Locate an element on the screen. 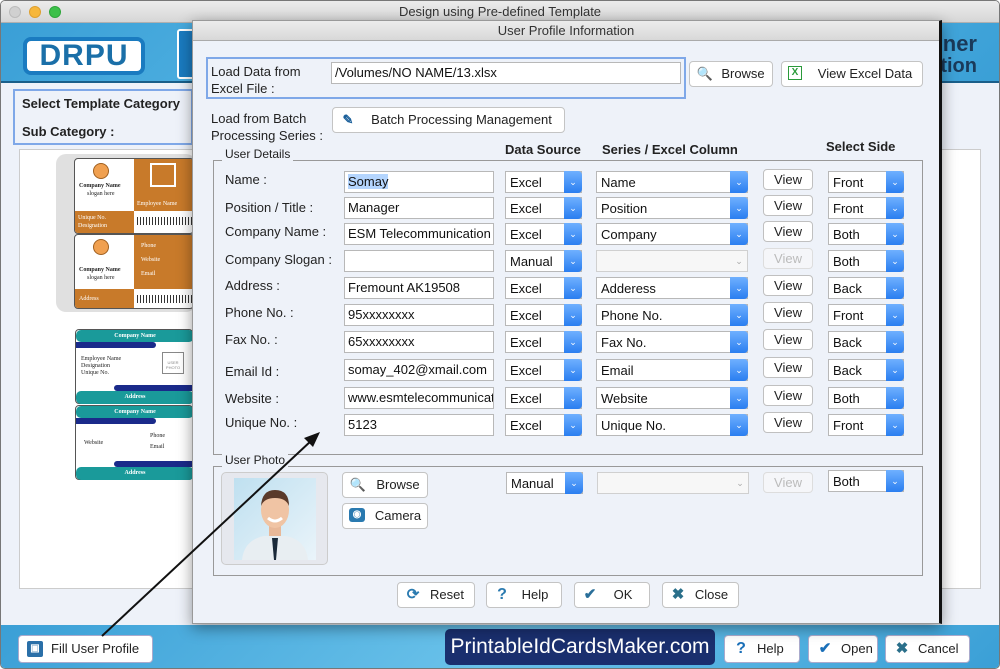  card-address: Address is located at coordinates (89, 299).